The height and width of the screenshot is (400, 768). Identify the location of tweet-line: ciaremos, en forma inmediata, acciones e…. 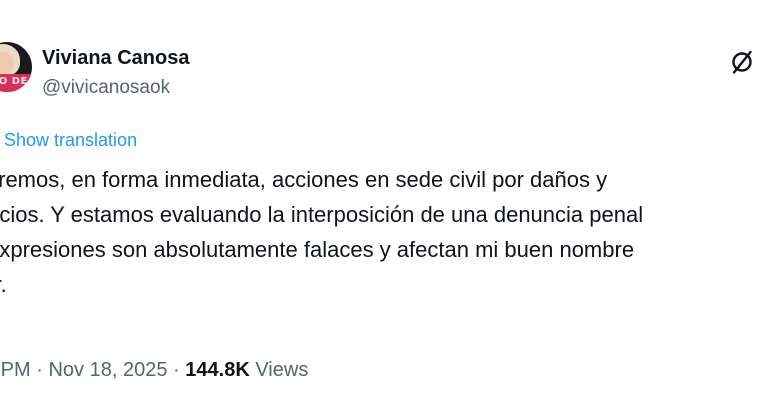
(304, 179).